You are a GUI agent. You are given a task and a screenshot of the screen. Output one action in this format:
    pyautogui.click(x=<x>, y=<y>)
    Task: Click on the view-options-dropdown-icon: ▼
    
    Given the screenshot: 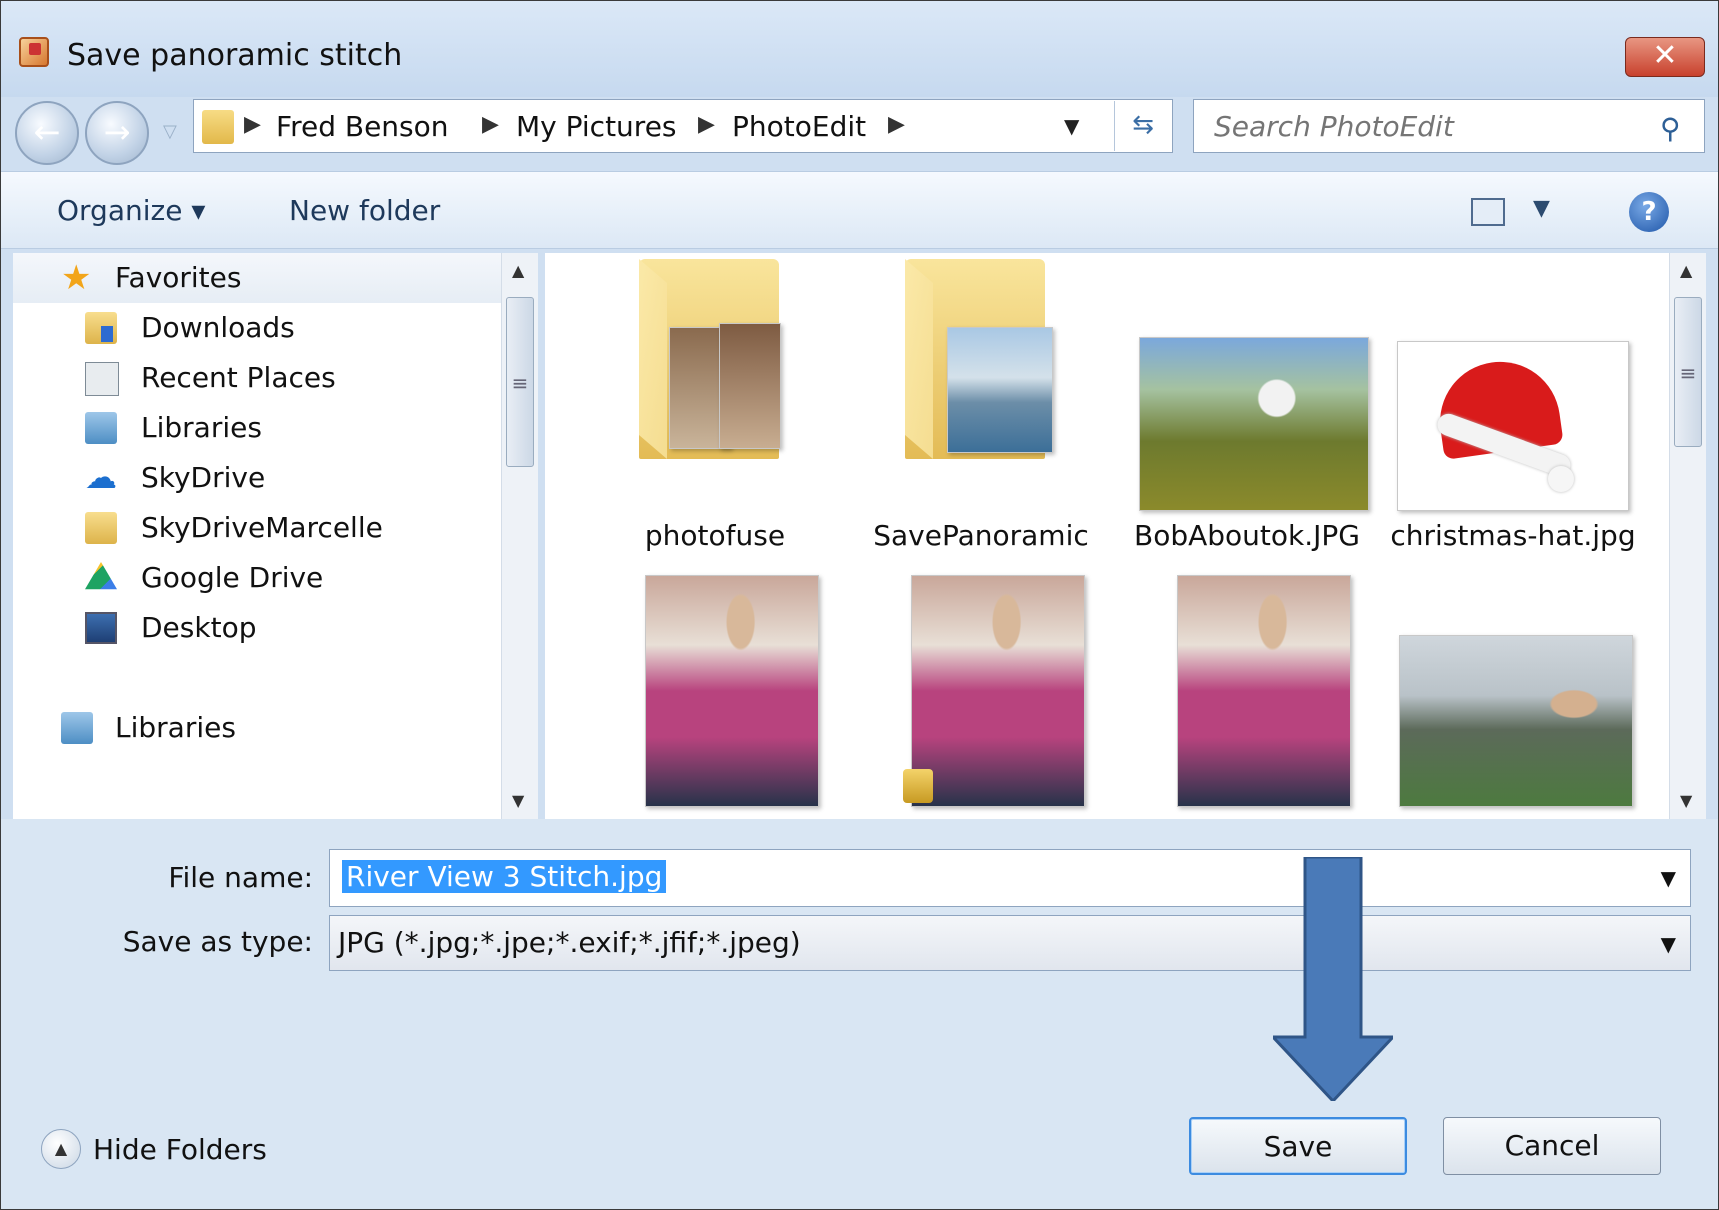 What is the action you would take?
    pyautogui.click(x=1541, y=208)
    